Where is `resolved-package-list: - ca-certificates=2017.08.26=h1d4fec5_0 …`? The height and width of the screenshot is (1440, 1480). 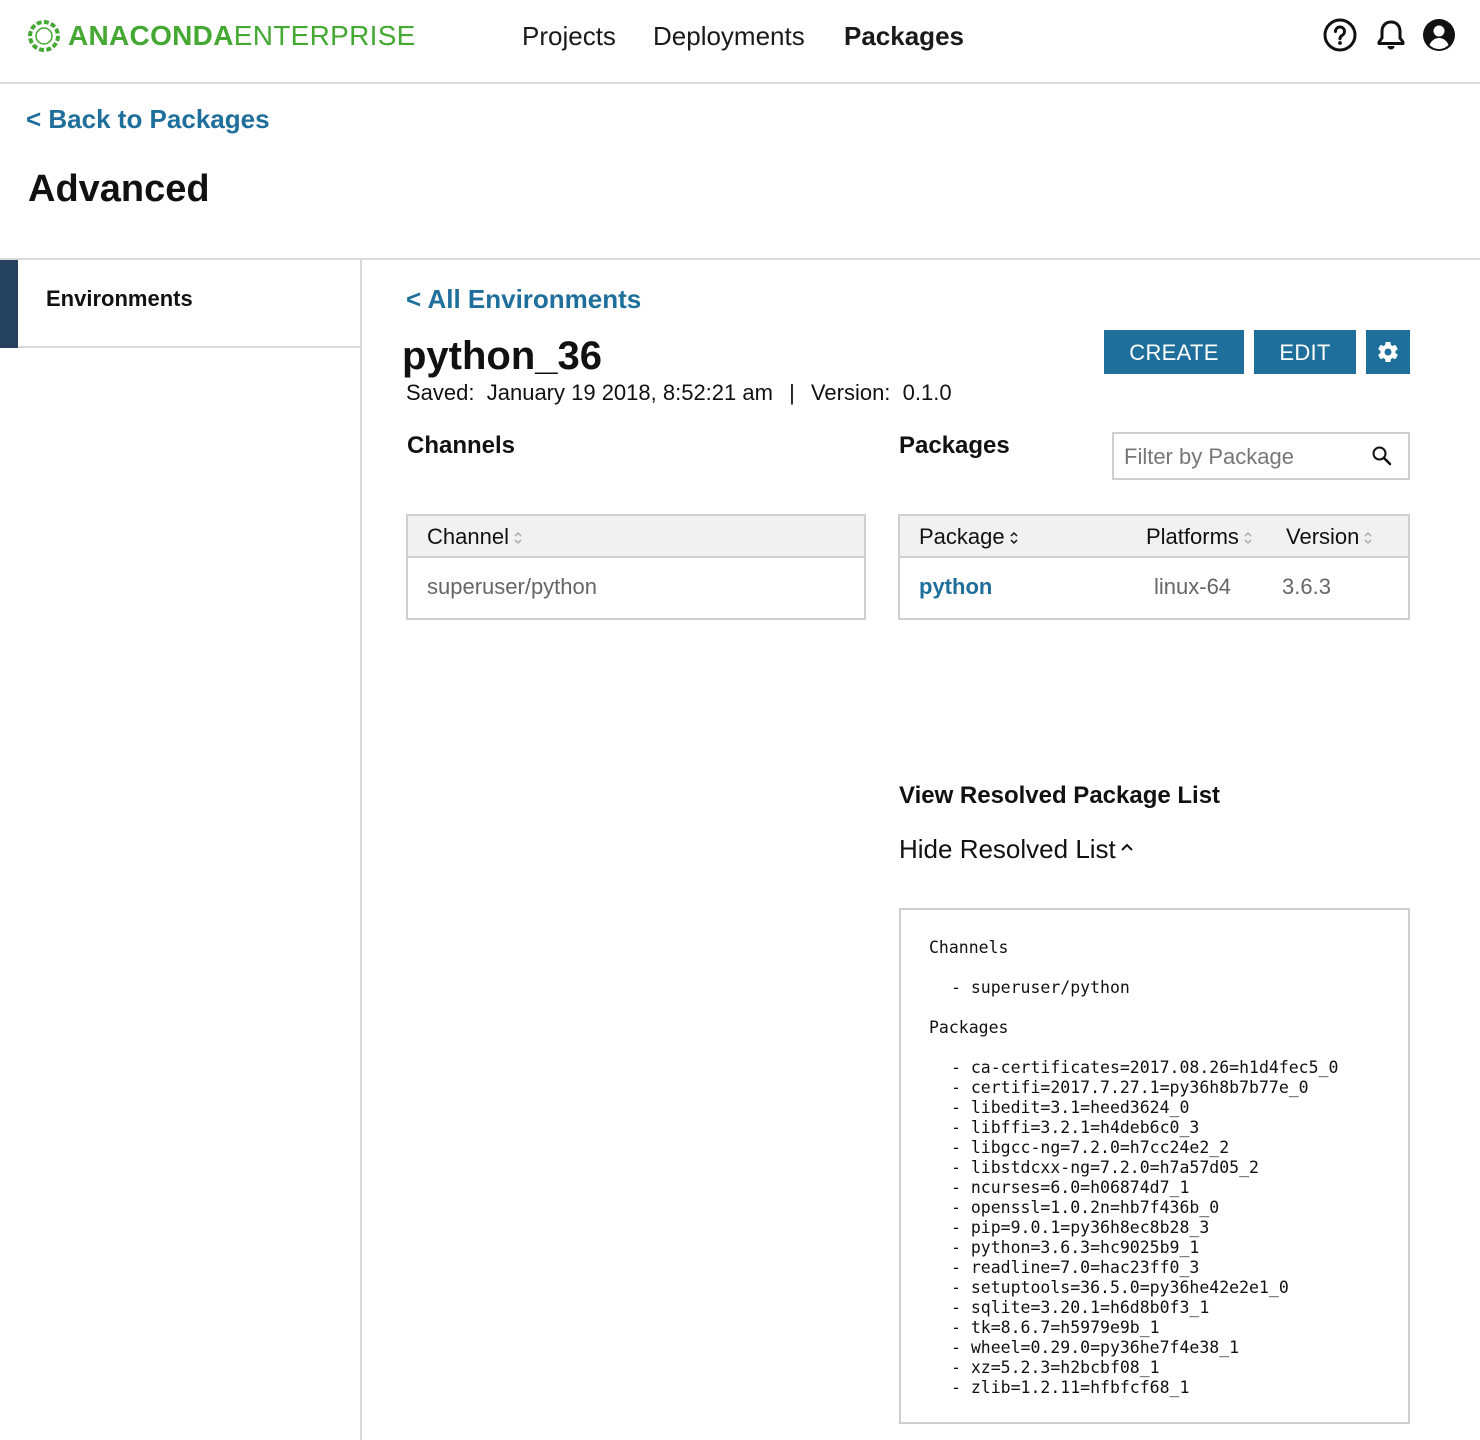
resolved-package-list: - ca-certificates=2017.08.26=h1d4fec5_0 … is located at coordinates (1144, 1228).